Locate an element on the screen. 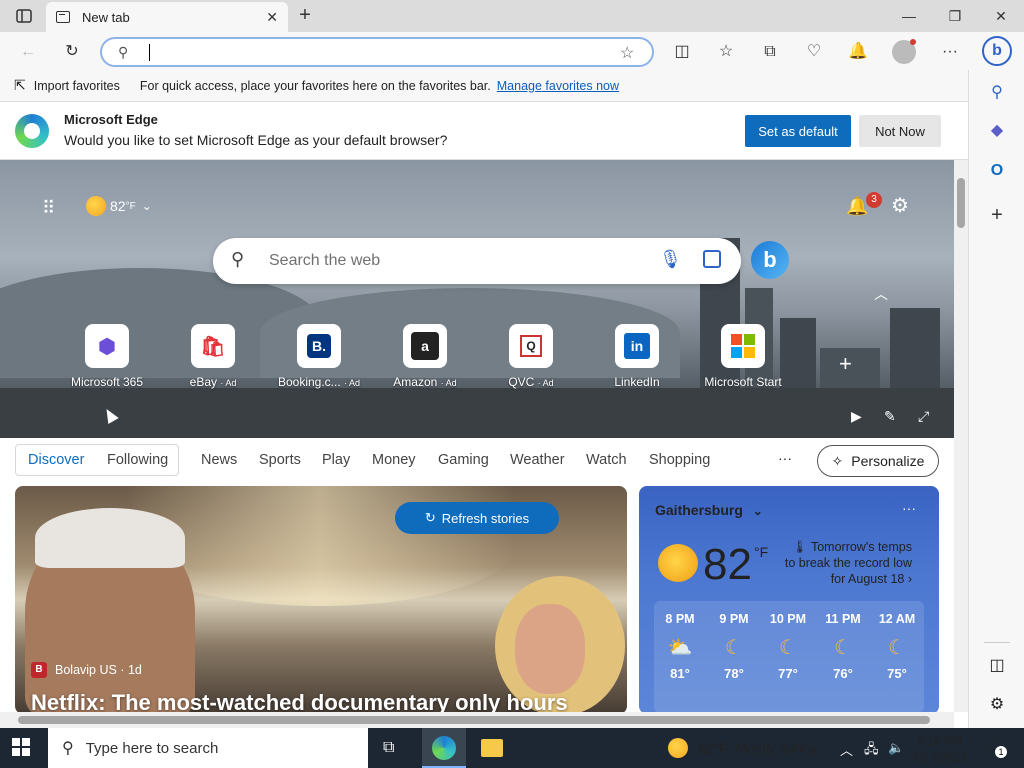  tab-play: Play is located at coordinates (336, 460).